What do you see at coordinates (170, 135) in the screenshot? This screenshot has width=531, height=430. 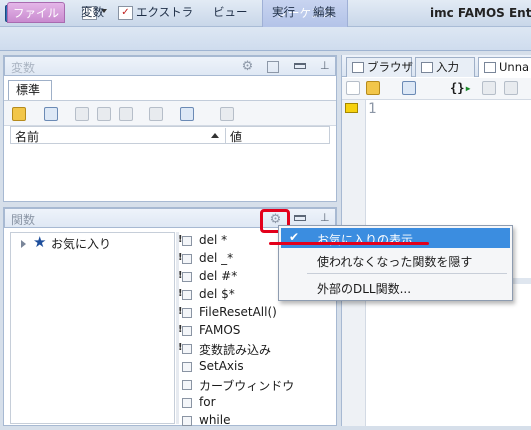 I see `variables-grid-header: 名前 値` at bounding box center [170, 135].